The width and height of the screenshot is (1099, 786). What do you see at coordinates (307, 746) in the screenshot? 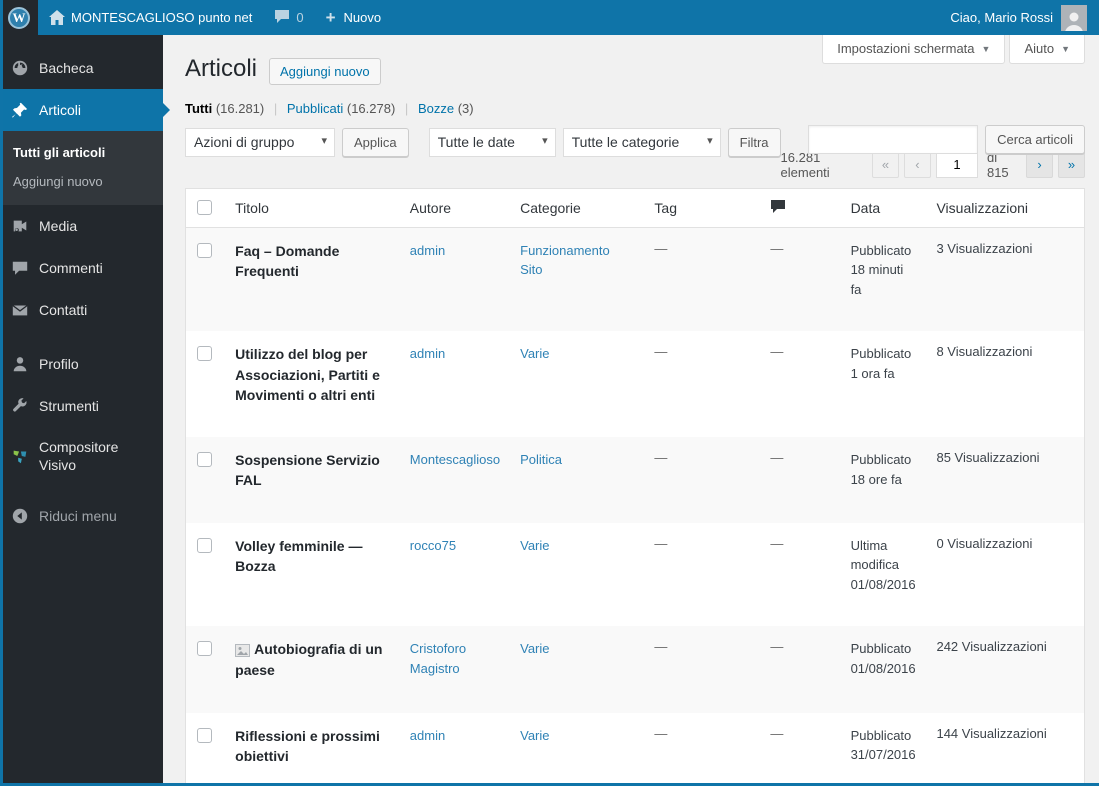
I see `post-title-link: Riflessioni e prossimi obiettivi` at bounding box center [307, 746].